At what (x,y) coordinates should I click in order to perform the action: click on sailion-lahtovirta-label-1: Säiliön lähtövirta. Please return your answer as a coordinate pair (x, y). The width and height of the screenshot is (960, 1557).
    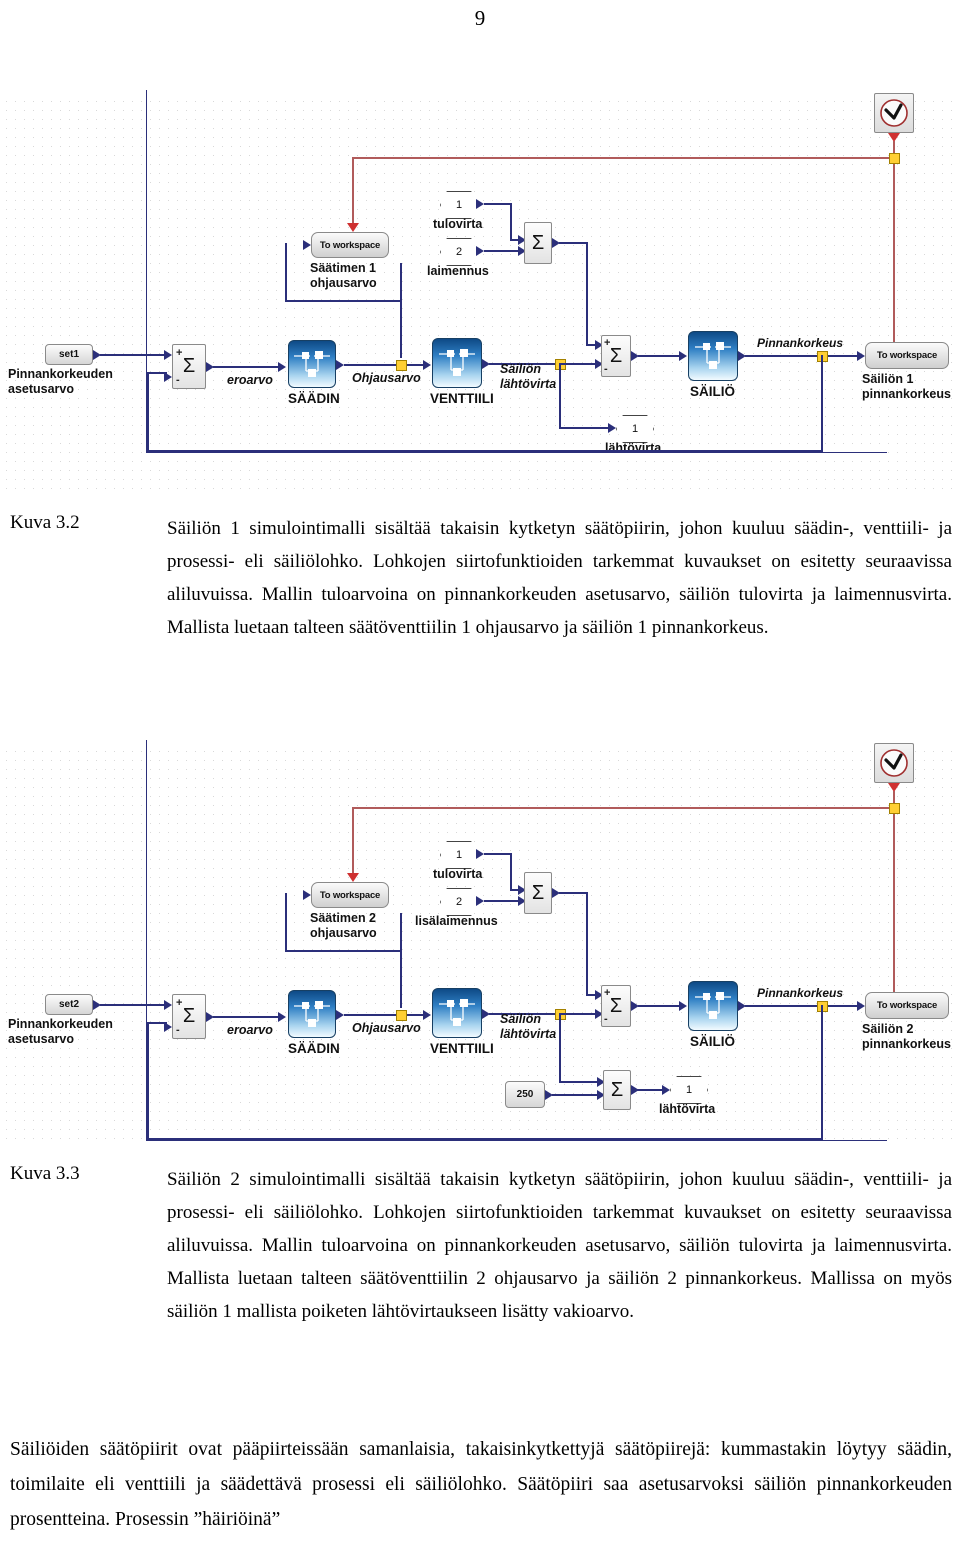
    Looking at the image, I should click on (528, 376).